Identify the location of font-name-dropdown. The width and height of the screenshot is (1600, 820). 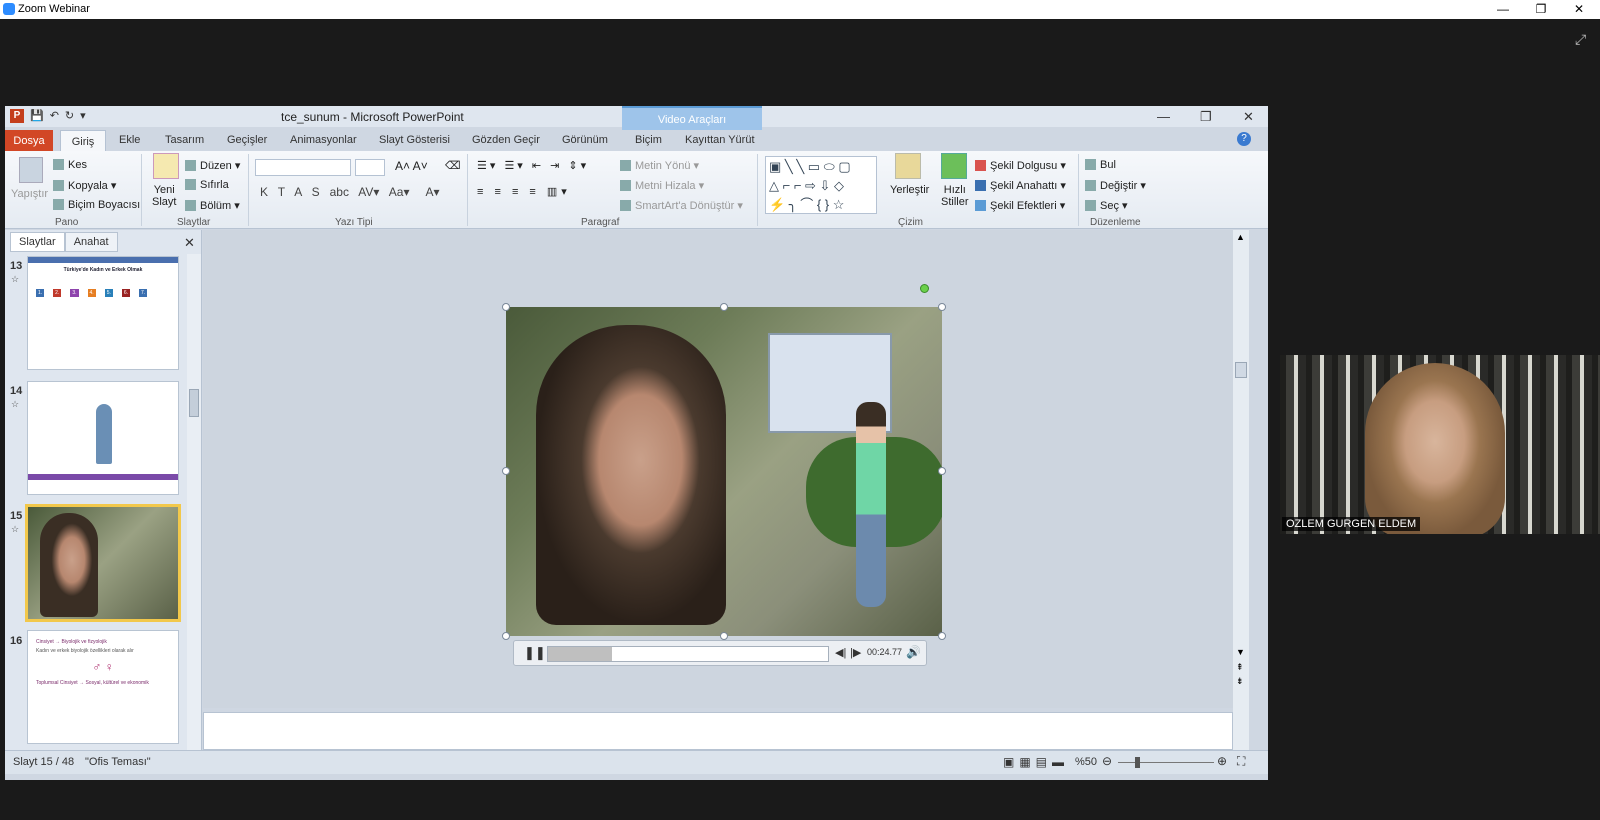
(303, 167).